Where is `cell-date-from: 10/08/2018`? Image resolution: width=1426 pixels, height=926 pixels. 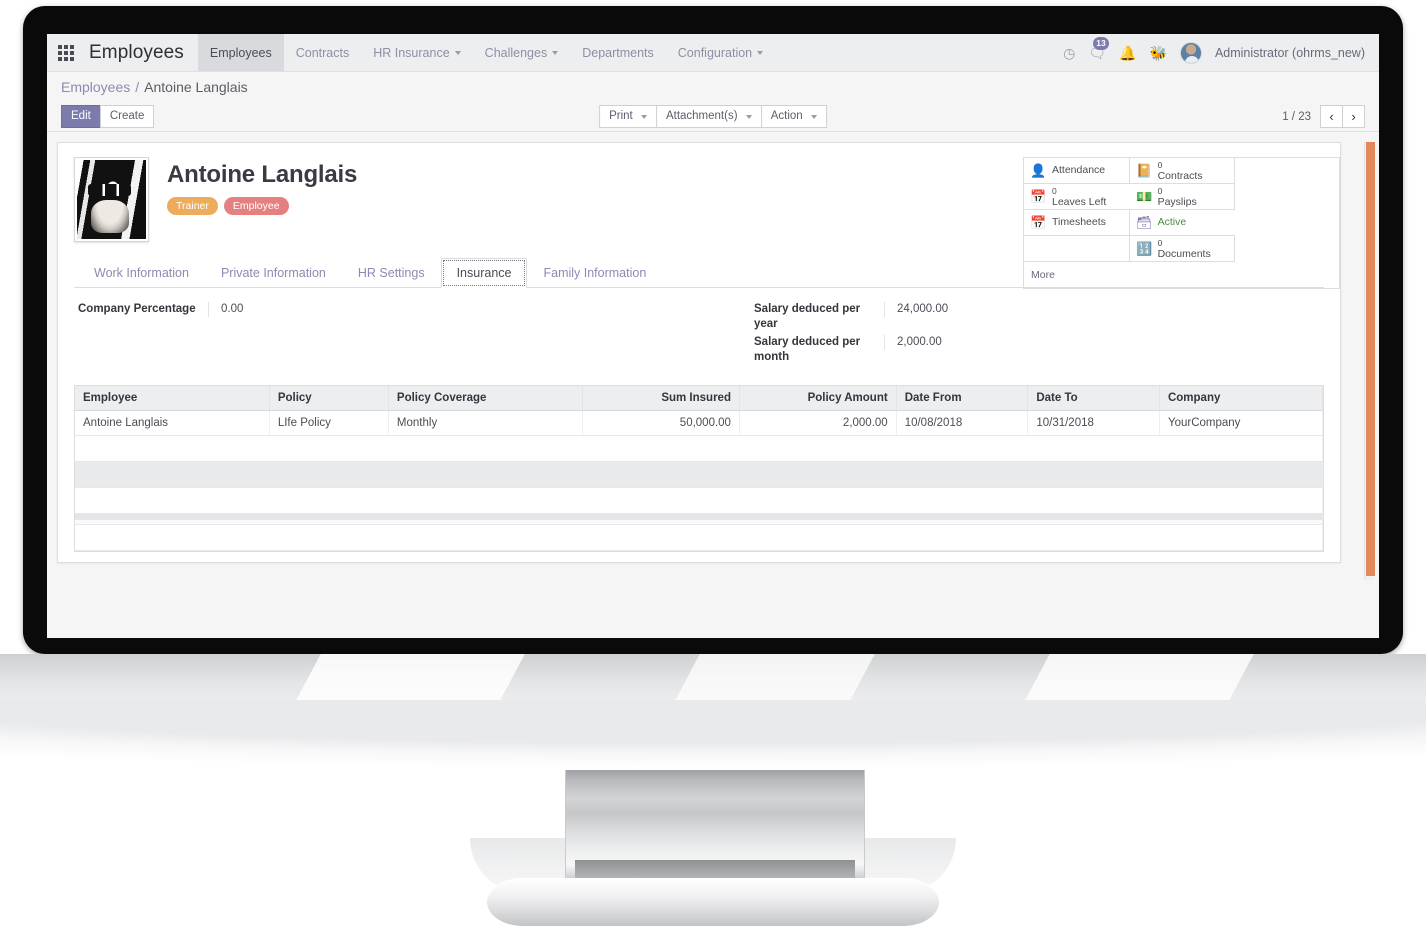
cell-date-from: 10/08/2018 is located at coordinates (962, 423).